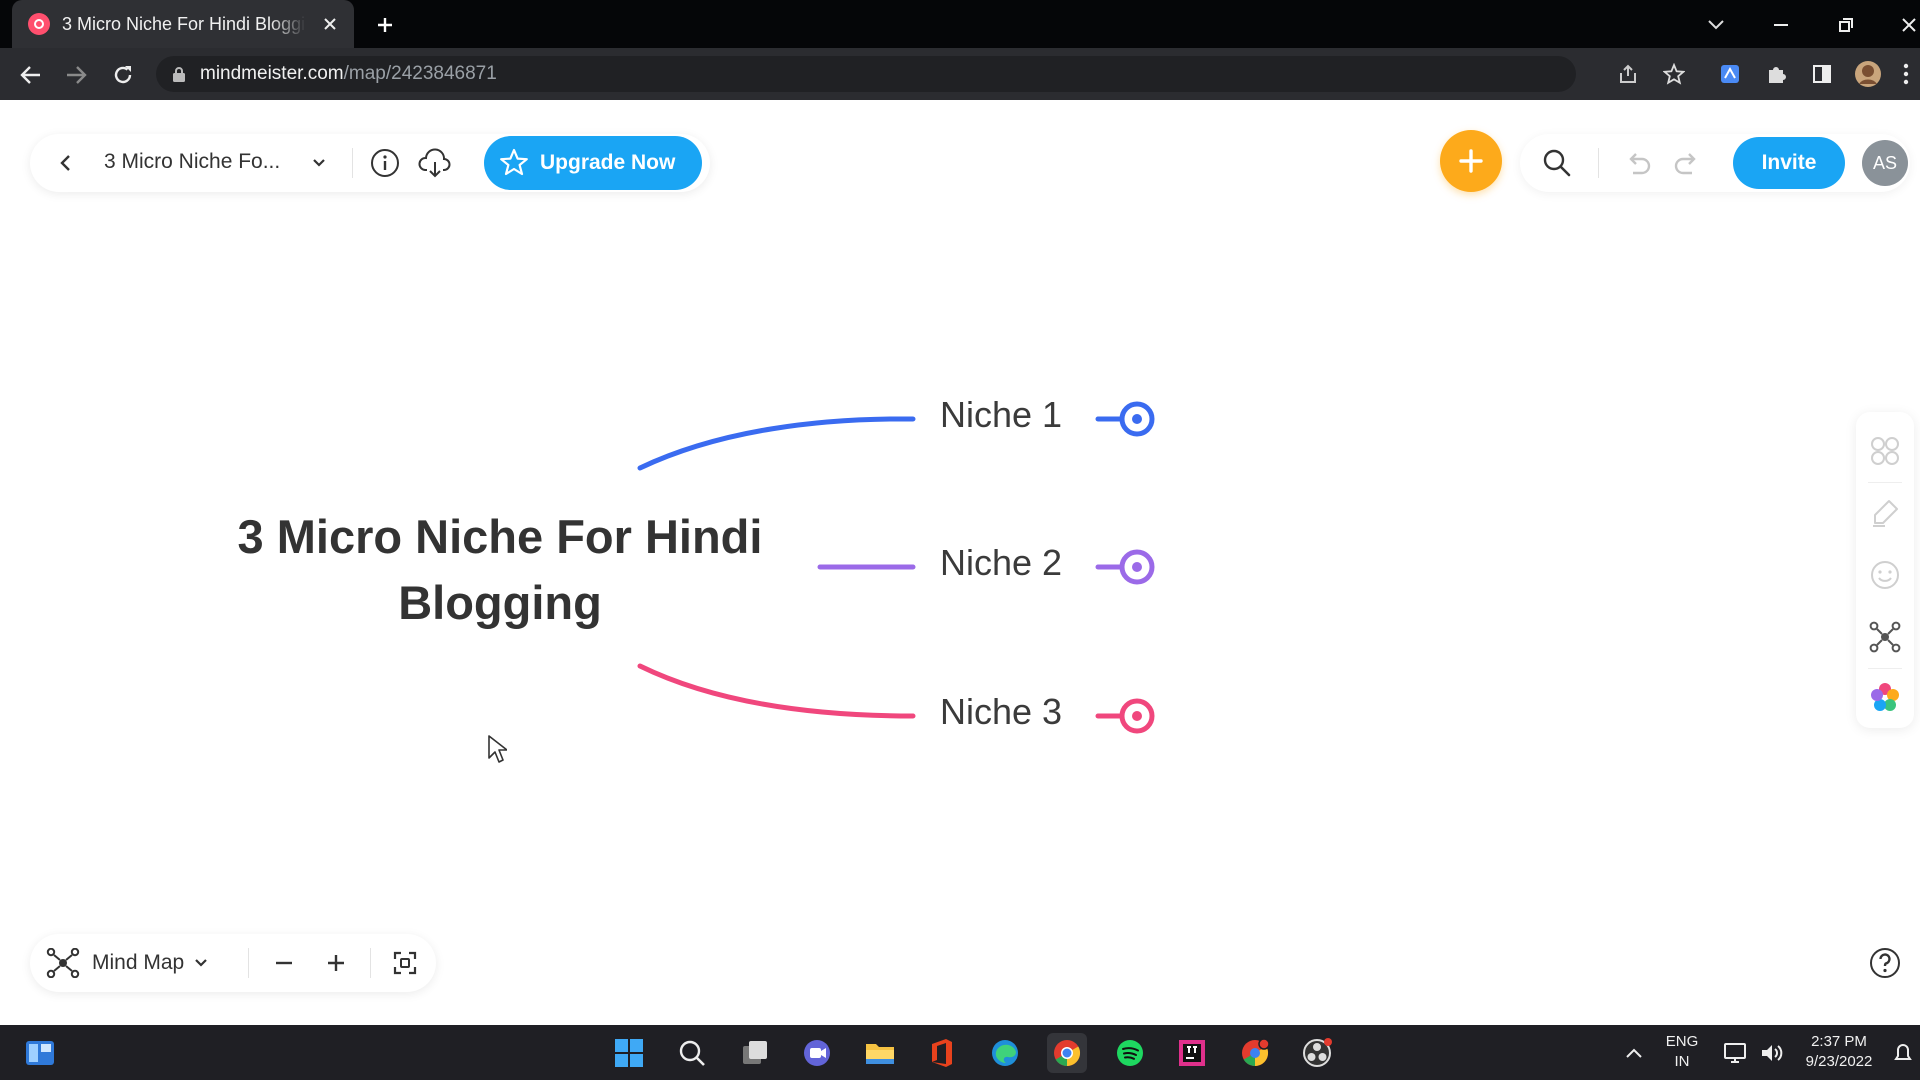  What do you see at coordinates (514, 162) in the screenshot?
I see `star-badge-icon` at bounding box center [514, 162].